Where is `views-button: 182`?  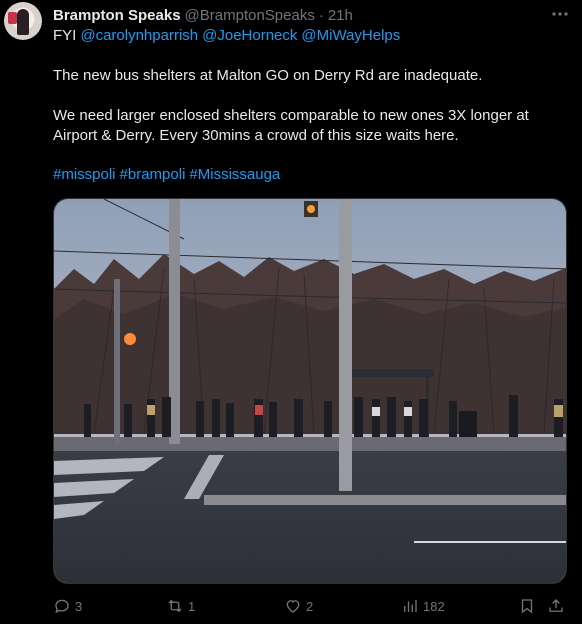 views-button: 182 is located at coordinates (423, 606).